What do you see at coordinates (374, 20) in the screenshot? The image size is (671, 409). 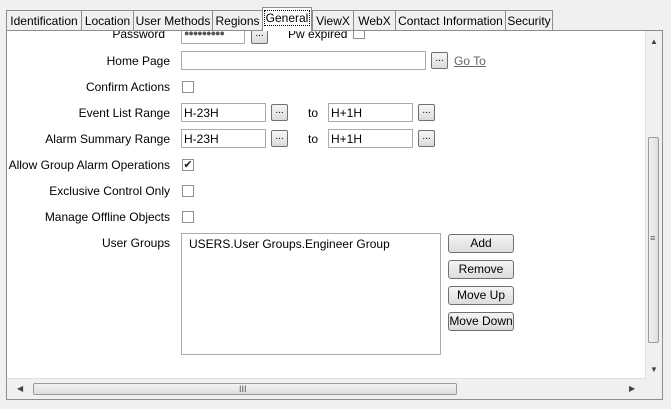 I see `tab-webx: WebX` at bounding box center [374, 20].